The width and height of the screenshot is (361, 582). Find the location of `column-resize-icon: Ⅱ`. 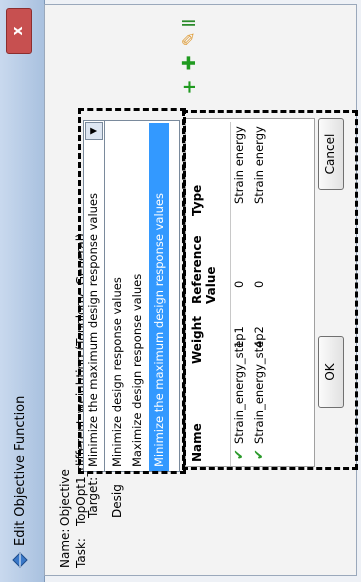

column-resize-icon: Ⅱ is located at coordinates (190, 23).